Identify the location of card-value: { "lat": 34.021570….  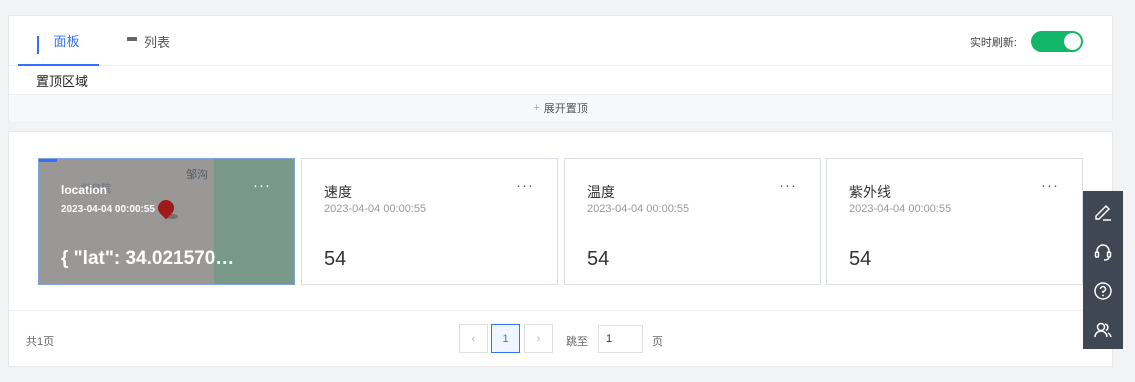
(148, 258).